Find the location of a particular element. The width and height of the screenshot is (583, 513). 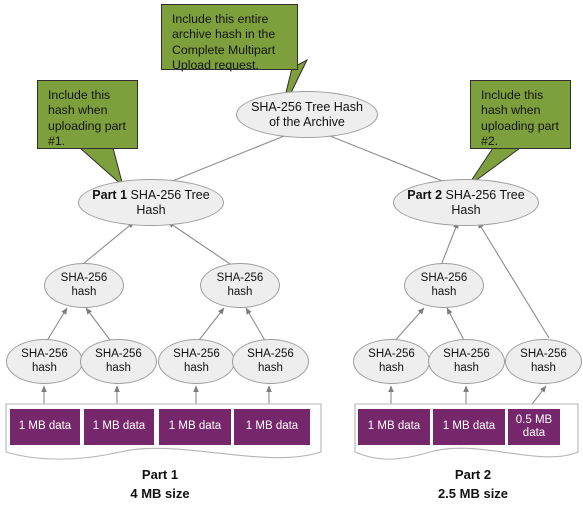

part-2-rest-label: SHA-256 Tree is located at coordinates (483, 195).